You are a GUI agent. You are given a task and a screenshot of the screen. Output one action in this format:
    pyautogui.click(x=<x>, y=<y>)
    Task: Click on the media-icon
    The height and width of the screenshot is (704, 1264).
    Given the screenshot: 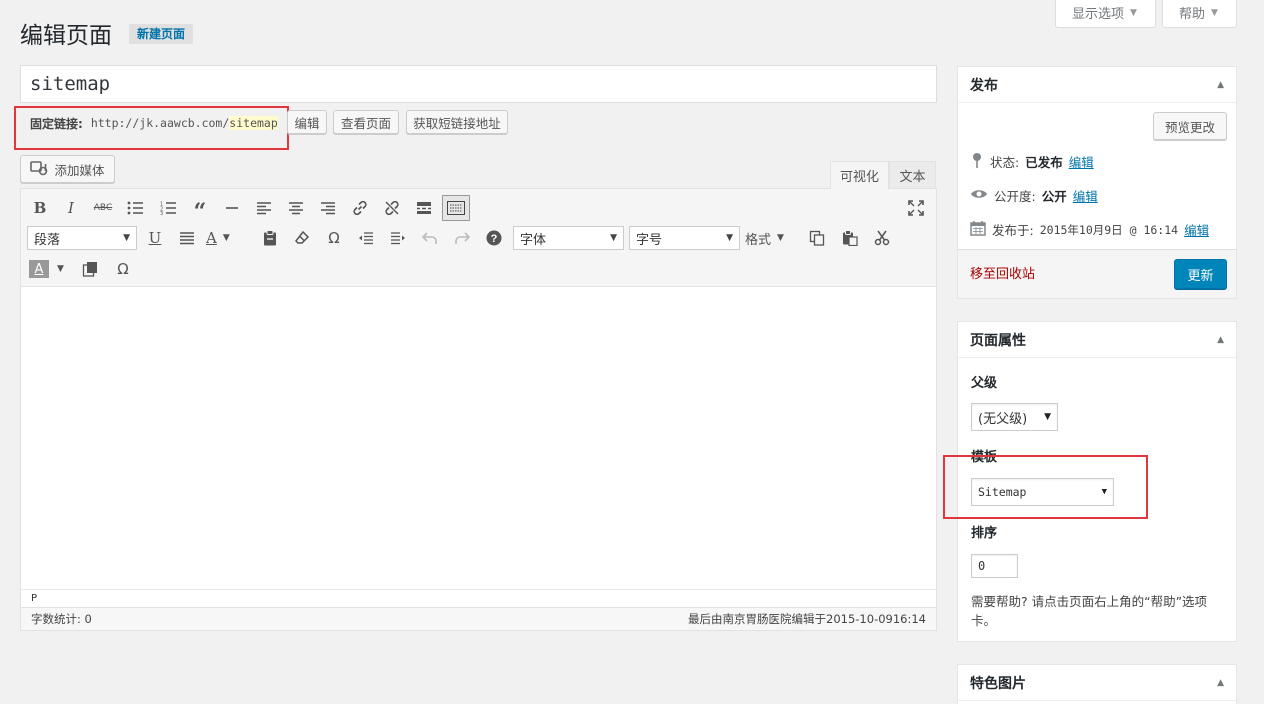 What is the action you would take?
    pyautogui.click(x=39, y=169)
    